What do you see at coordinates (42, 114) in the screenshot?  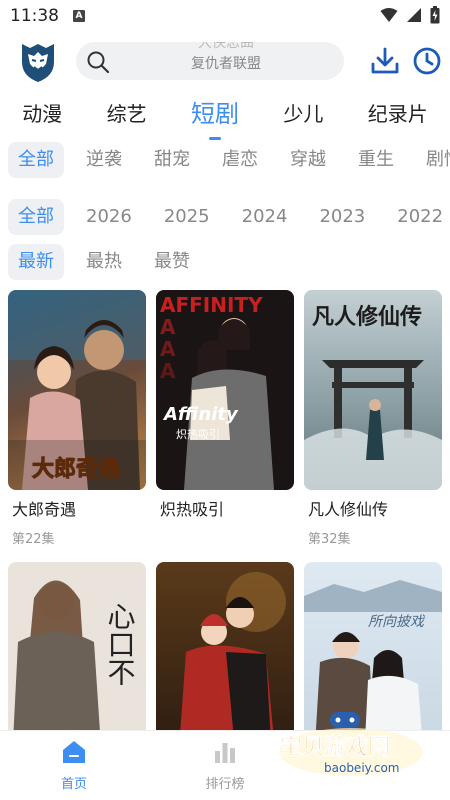 I see `tab-anime: 动漫` at bounding box center [42, 114].